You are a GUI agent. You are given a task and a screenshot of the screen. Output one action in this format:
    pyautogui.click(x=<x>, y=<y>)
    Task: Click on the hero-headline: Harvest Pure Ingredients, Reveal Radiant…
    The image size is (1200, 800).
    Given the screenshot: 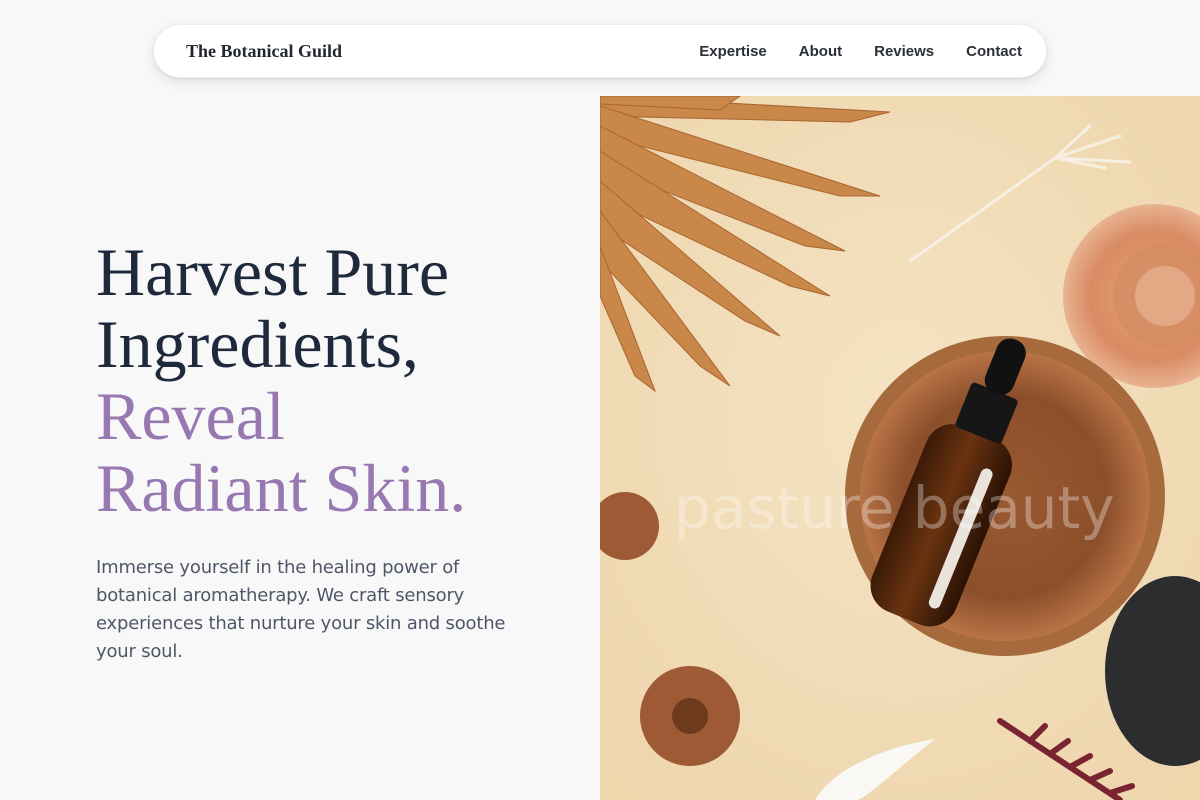 What is the action you would take?
    pyautogui.click(x=316, y=380)
    